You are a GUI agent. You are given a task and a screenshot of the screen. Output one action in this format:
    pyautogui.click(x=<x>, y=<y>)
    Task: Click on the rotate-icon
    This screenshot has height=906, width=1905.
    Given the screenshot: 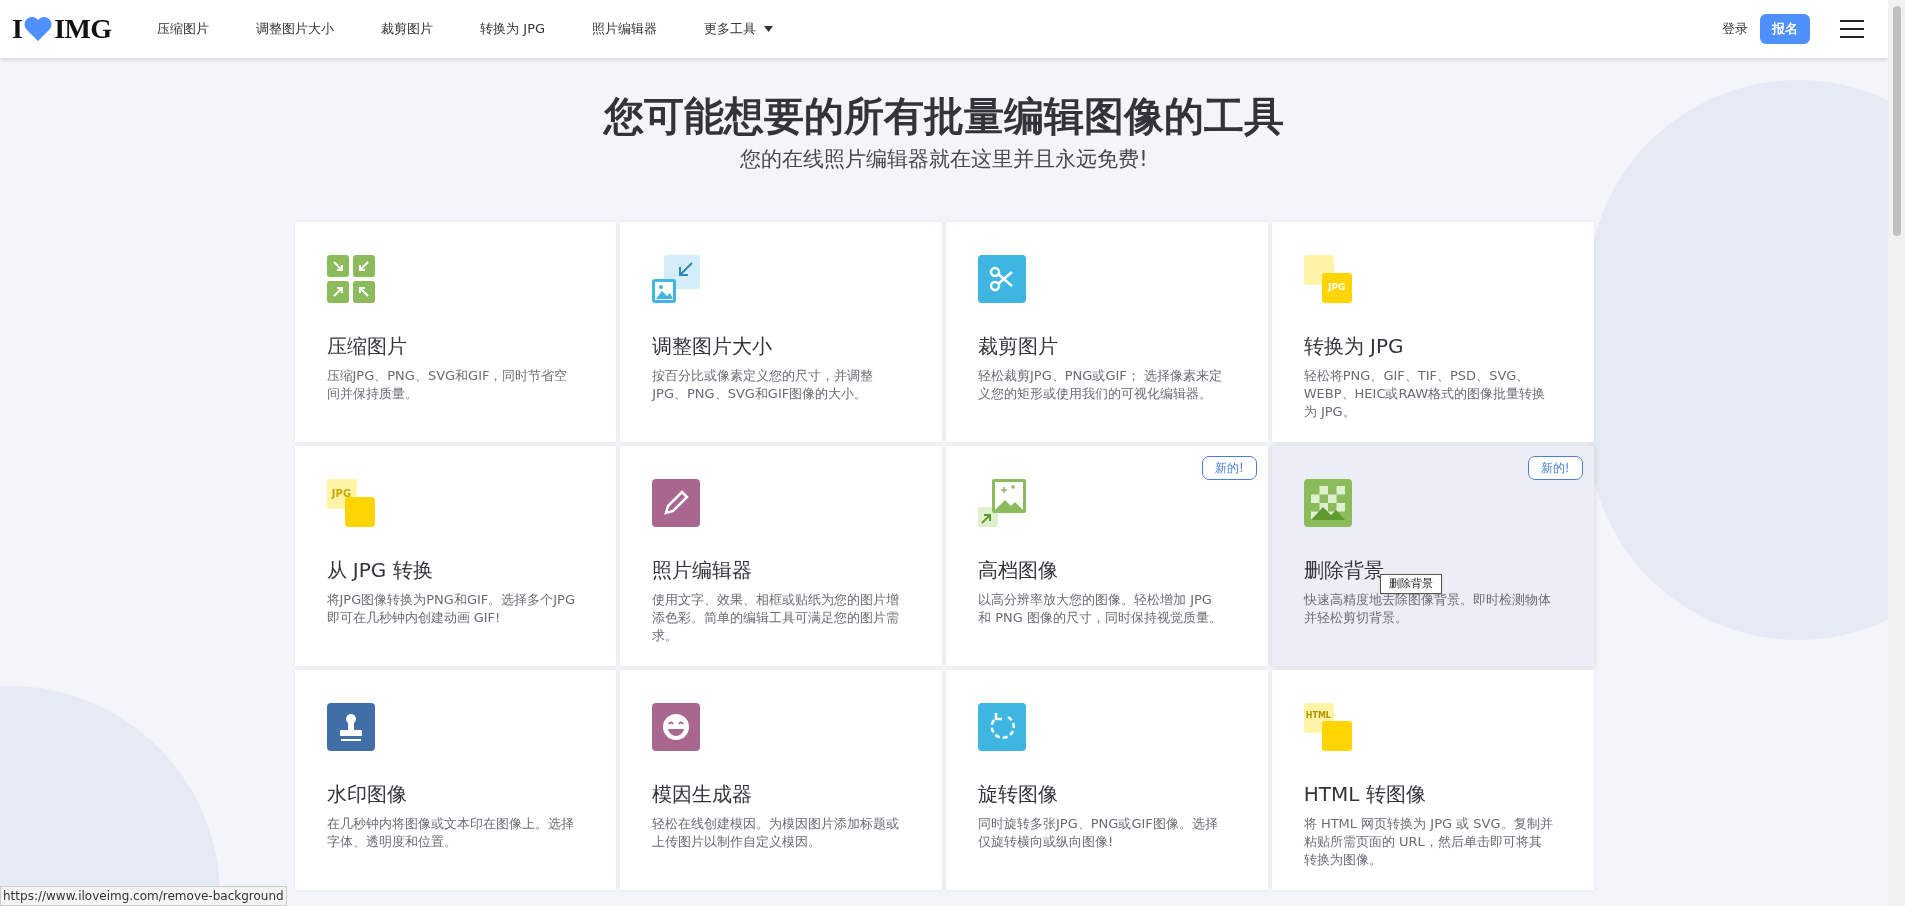 What is the action you would take?
    pyautogui.click(x=1002, y=726)
    